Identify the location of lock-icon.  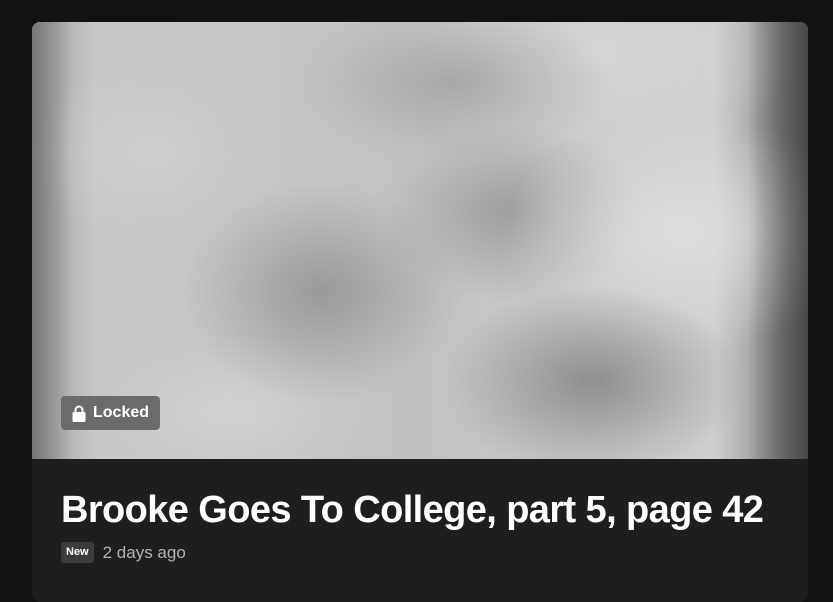
(79, 413).